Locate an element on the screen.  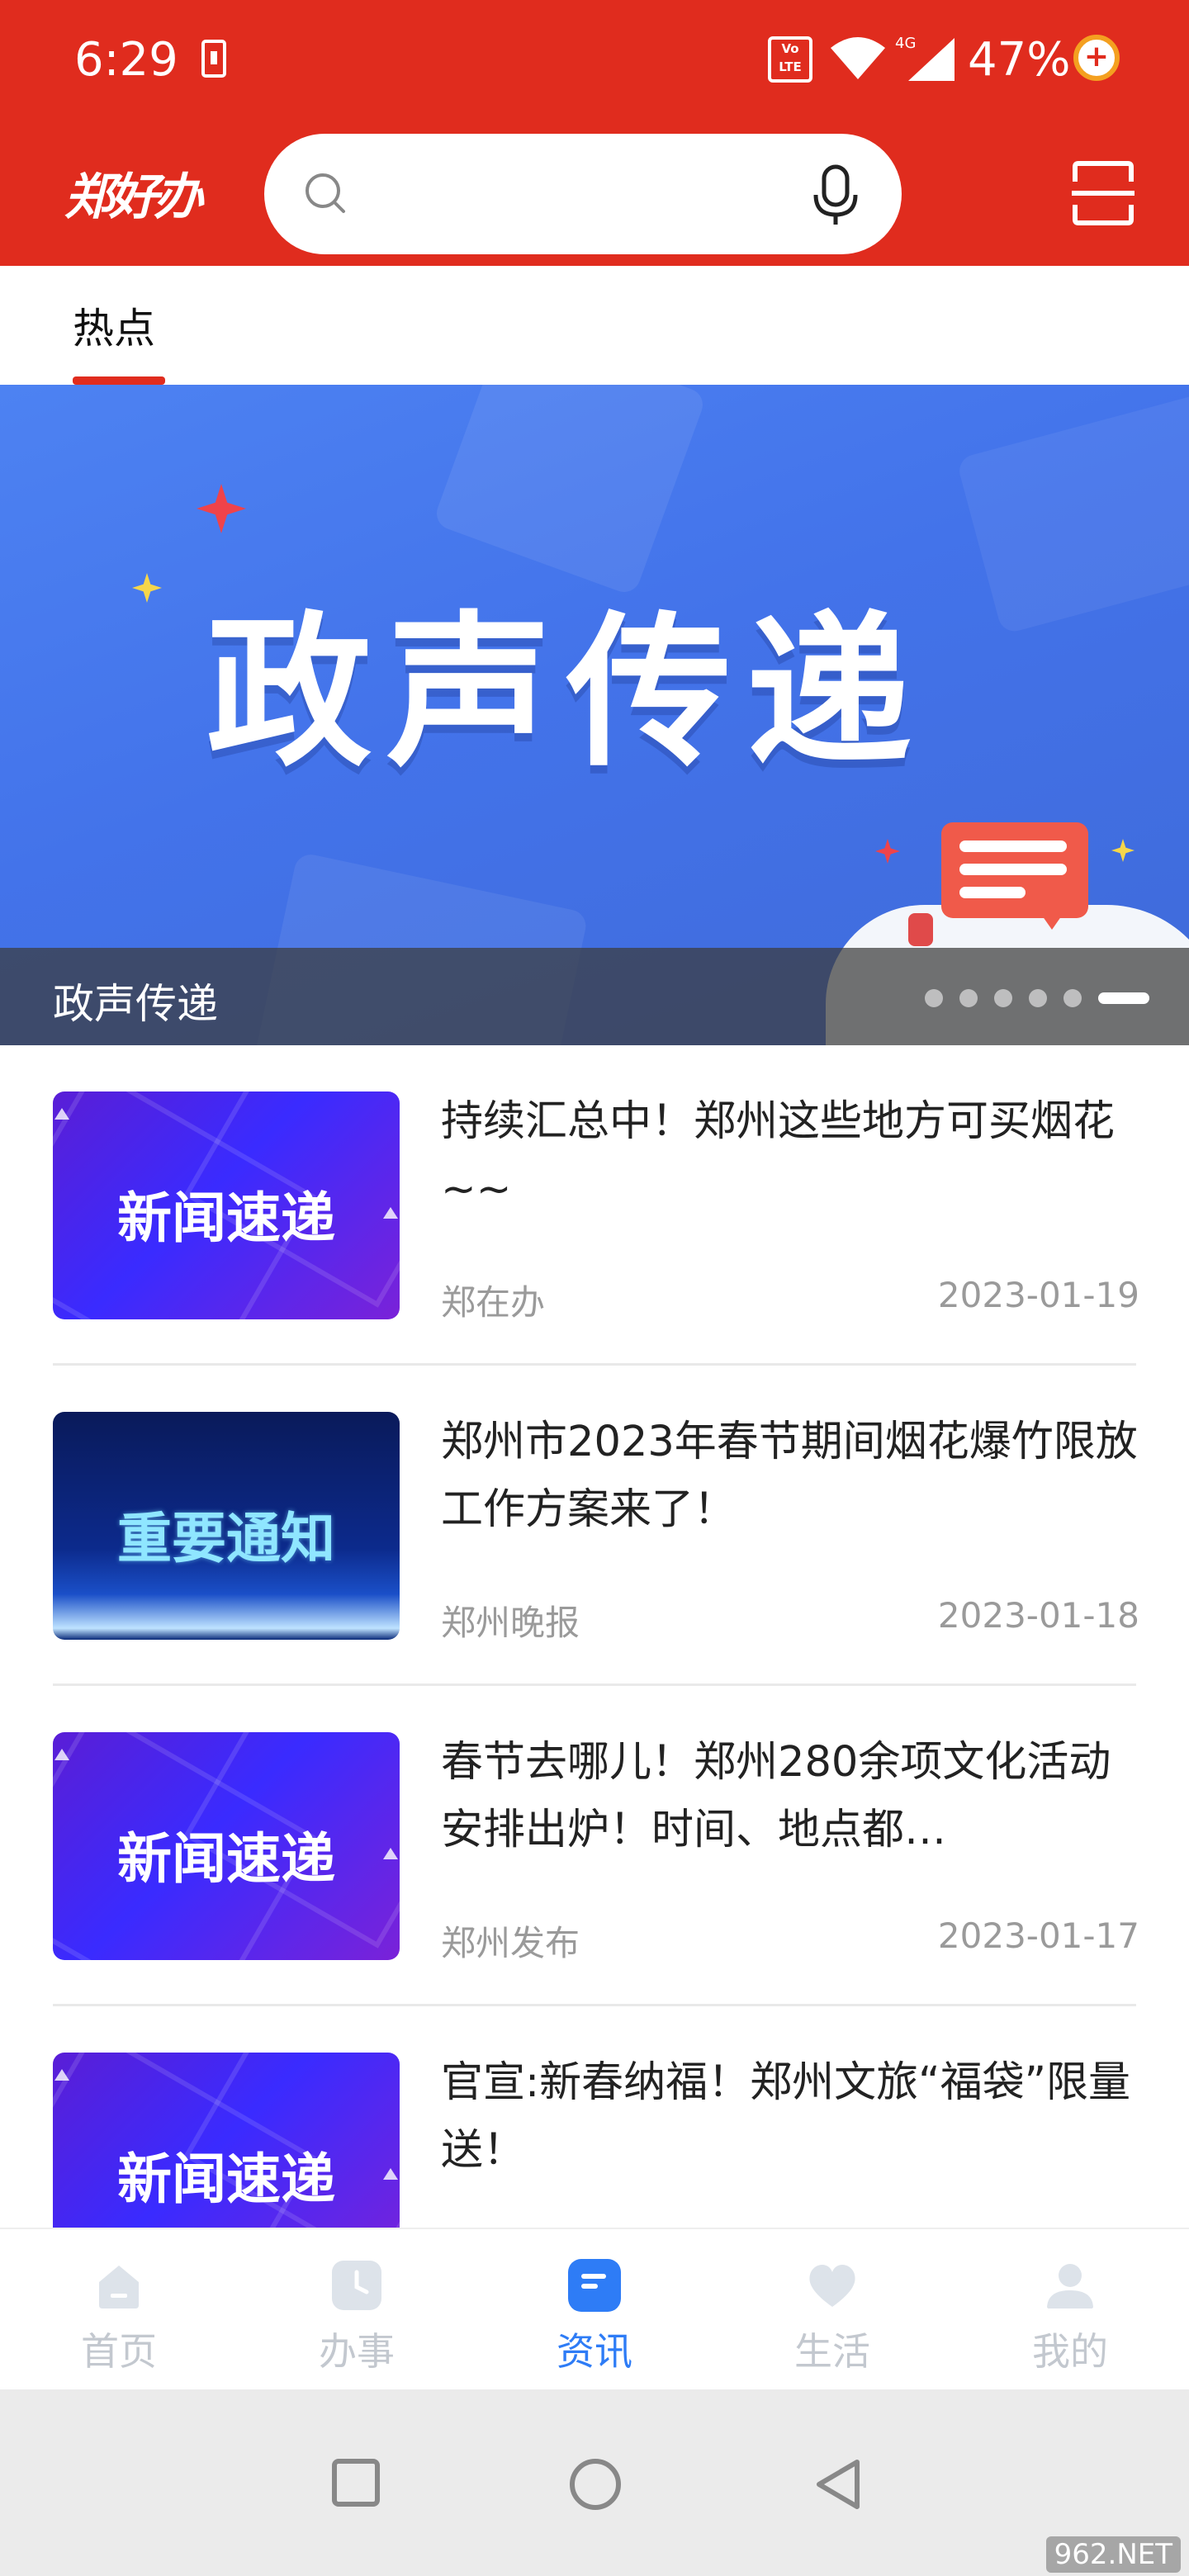
clock-icon is located at coordinates (356, 2285).